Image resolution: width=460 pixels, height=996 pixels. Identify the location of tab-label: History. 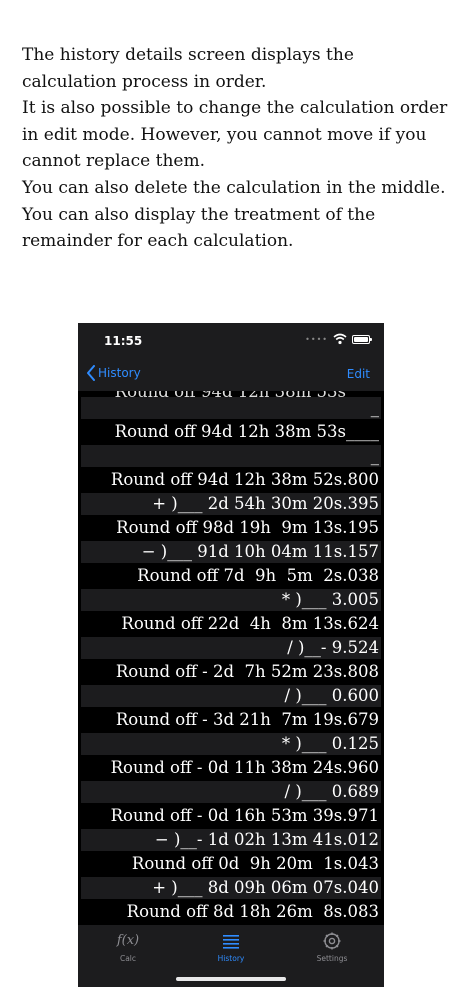
(231, 958).